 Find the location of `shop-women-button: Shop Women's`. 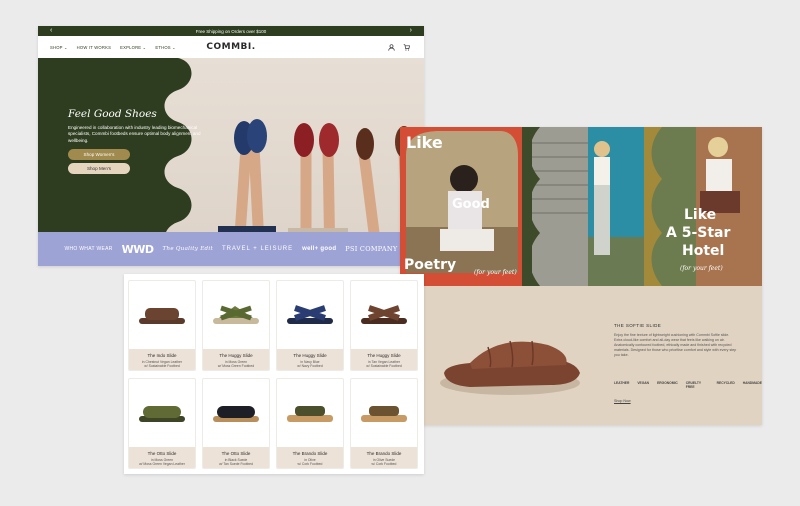

shop-women-button: Shop Women's is located at coordinates (99, 155).